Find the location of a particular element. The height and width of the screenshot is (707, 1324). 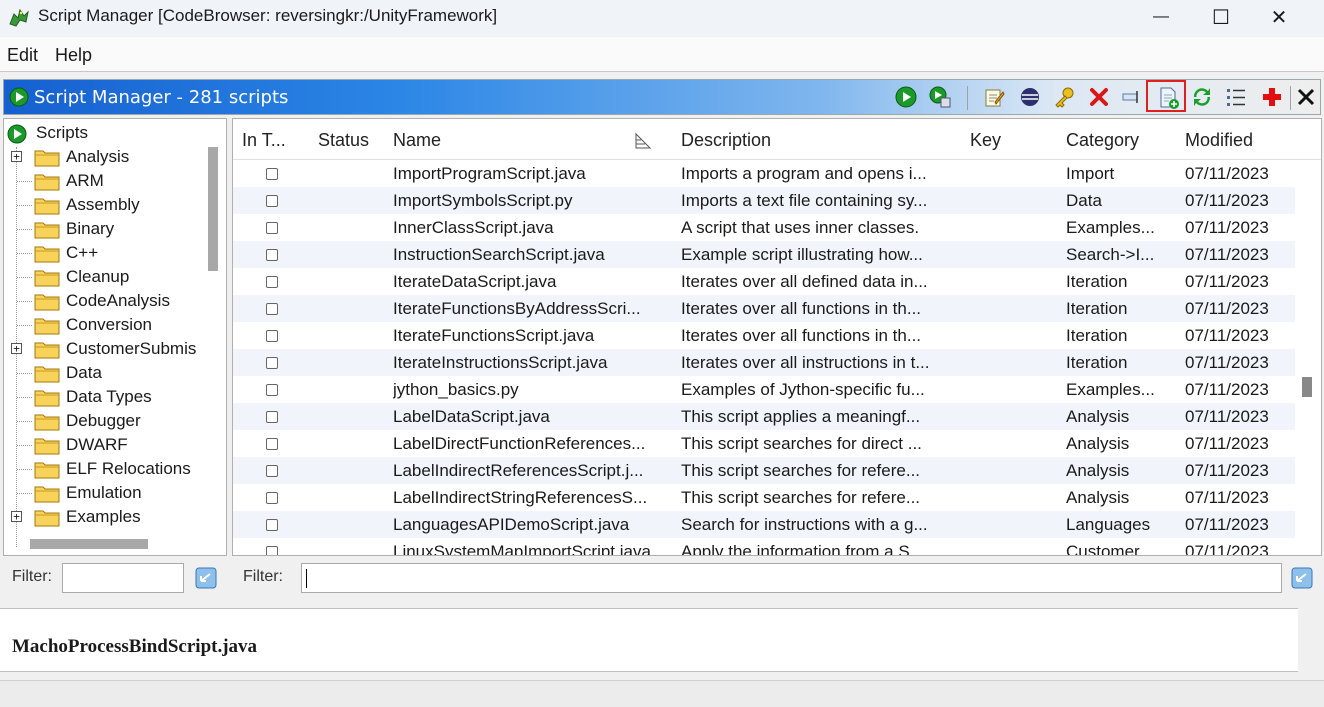

table-vertical-scrollbar is located at coordinates (1307, 387).